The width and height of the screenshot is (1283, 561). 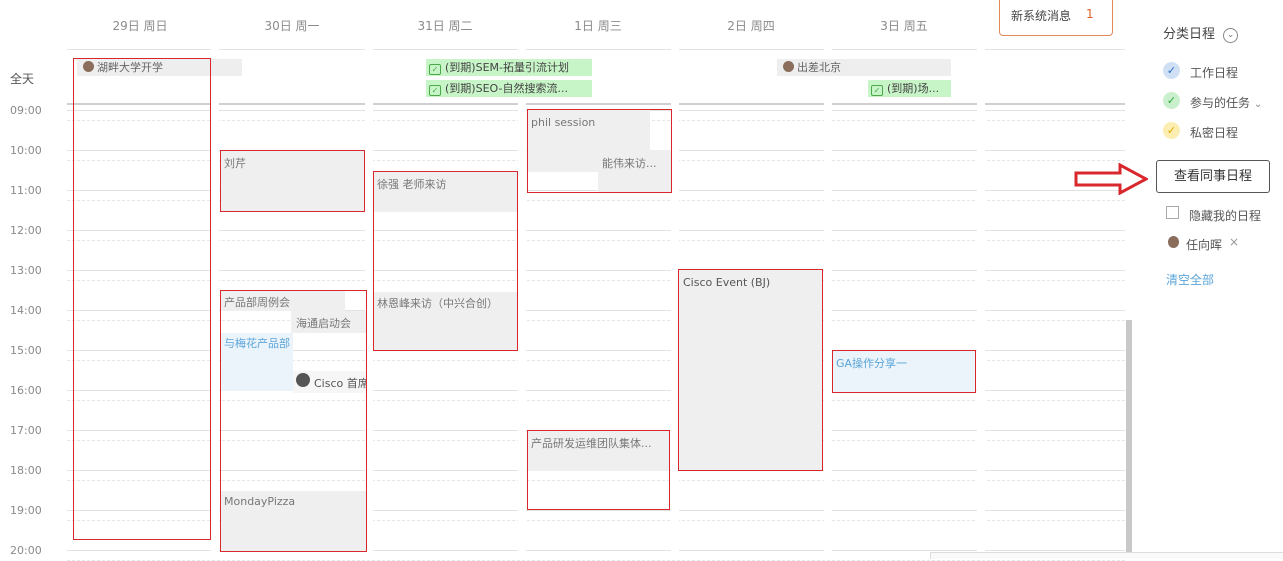 What do you see at coordinates (750, 370) in the screenshot?
I see `event-cisco-event: Cisco Event (BJ)` at bounding box center [750, 370].